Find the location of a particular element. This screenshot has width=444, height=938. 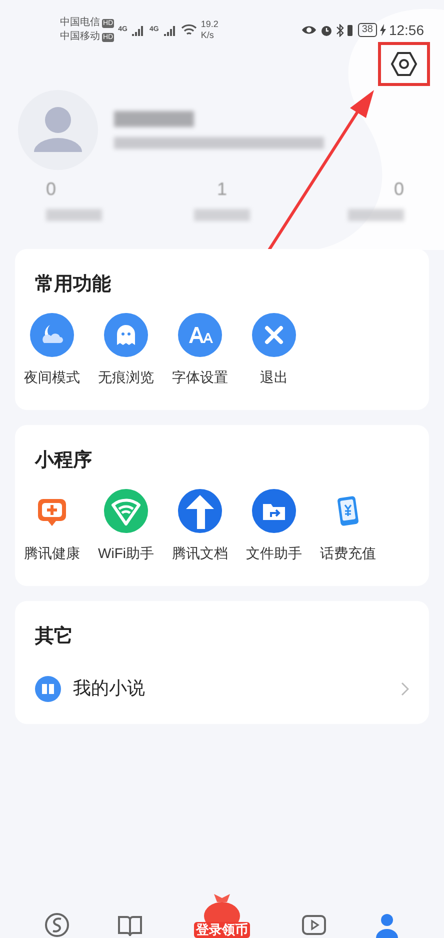

shortcut-item: 字体设置 is located at coordinates (200, 350).